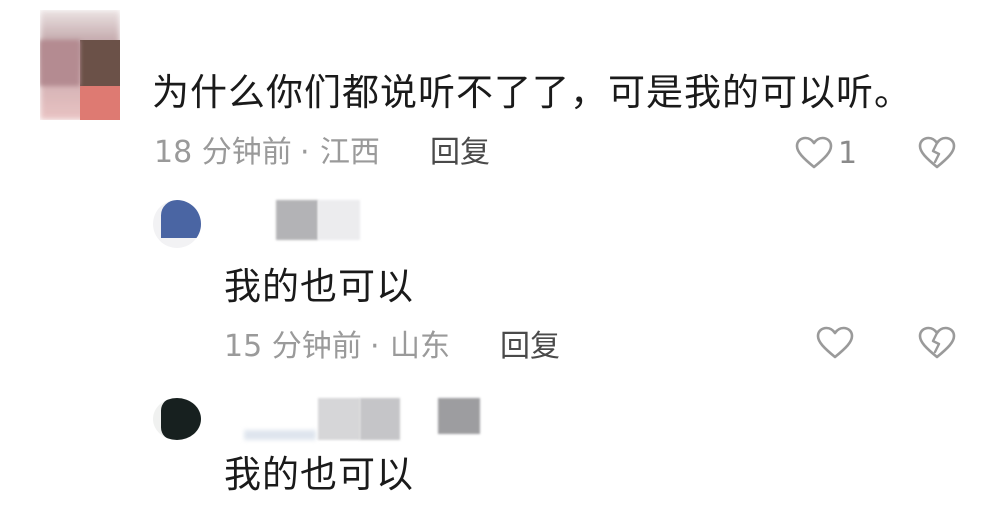  What do you see at coordinates (532, 92) in the screenshot?
I see `comment-text: 为什么你们都说听不了了，可是我的可以听。` at bounding box center [532, 92].